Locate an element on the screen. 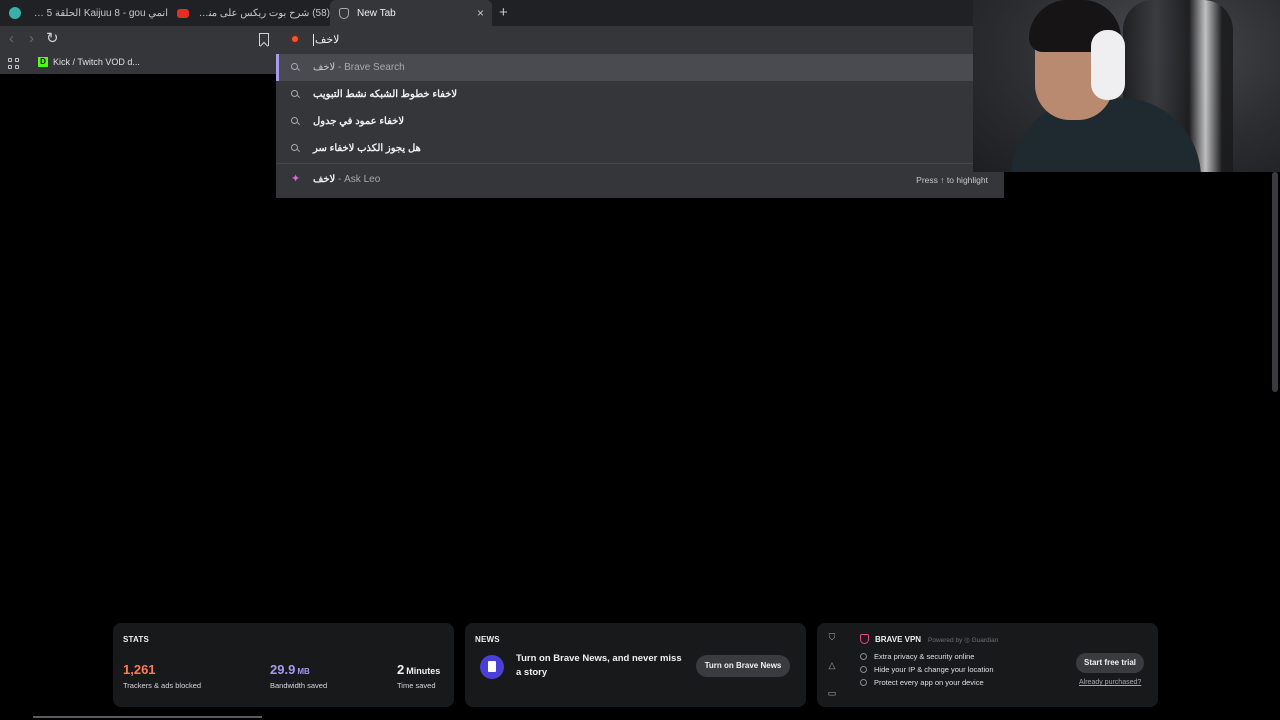 The width and height of the screenshot is (1280, 720). bookmark-icon is located at coordinates (264, 39).